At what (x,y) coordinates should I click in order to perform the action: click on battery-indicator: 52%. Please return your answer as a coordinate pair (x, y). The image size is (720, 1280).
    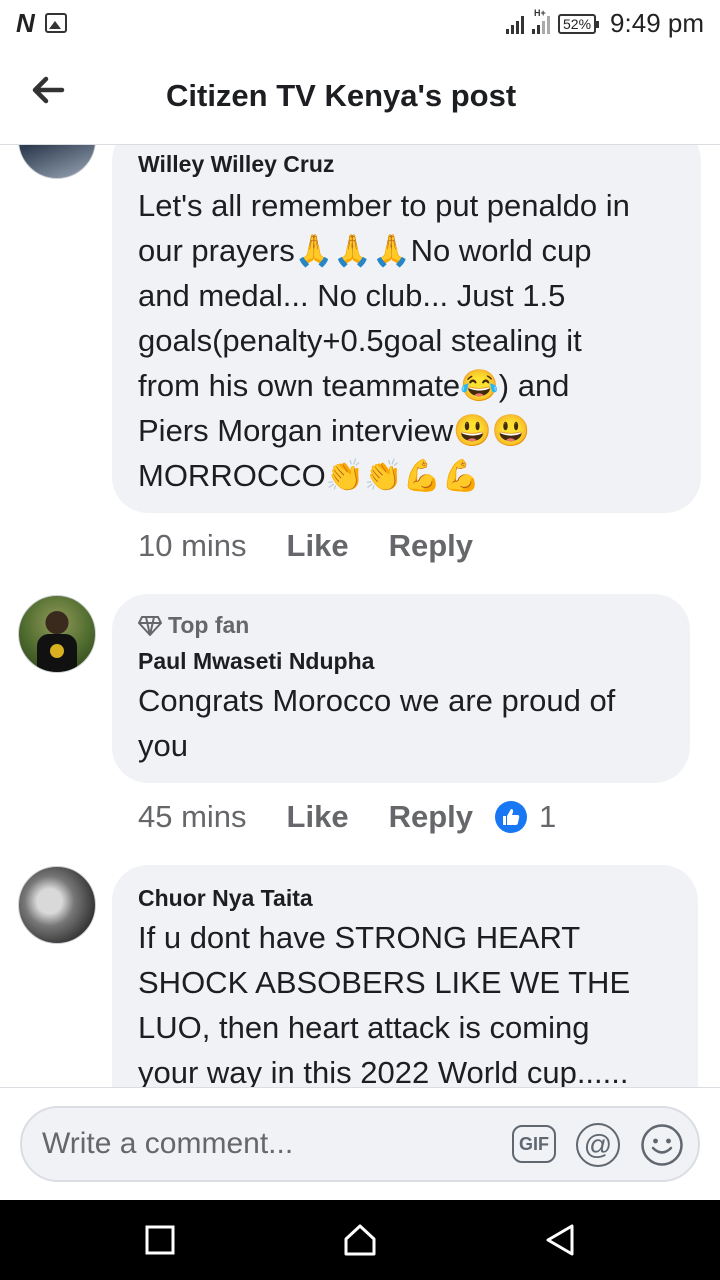
    Looking at the image, I should click on (579, 23).